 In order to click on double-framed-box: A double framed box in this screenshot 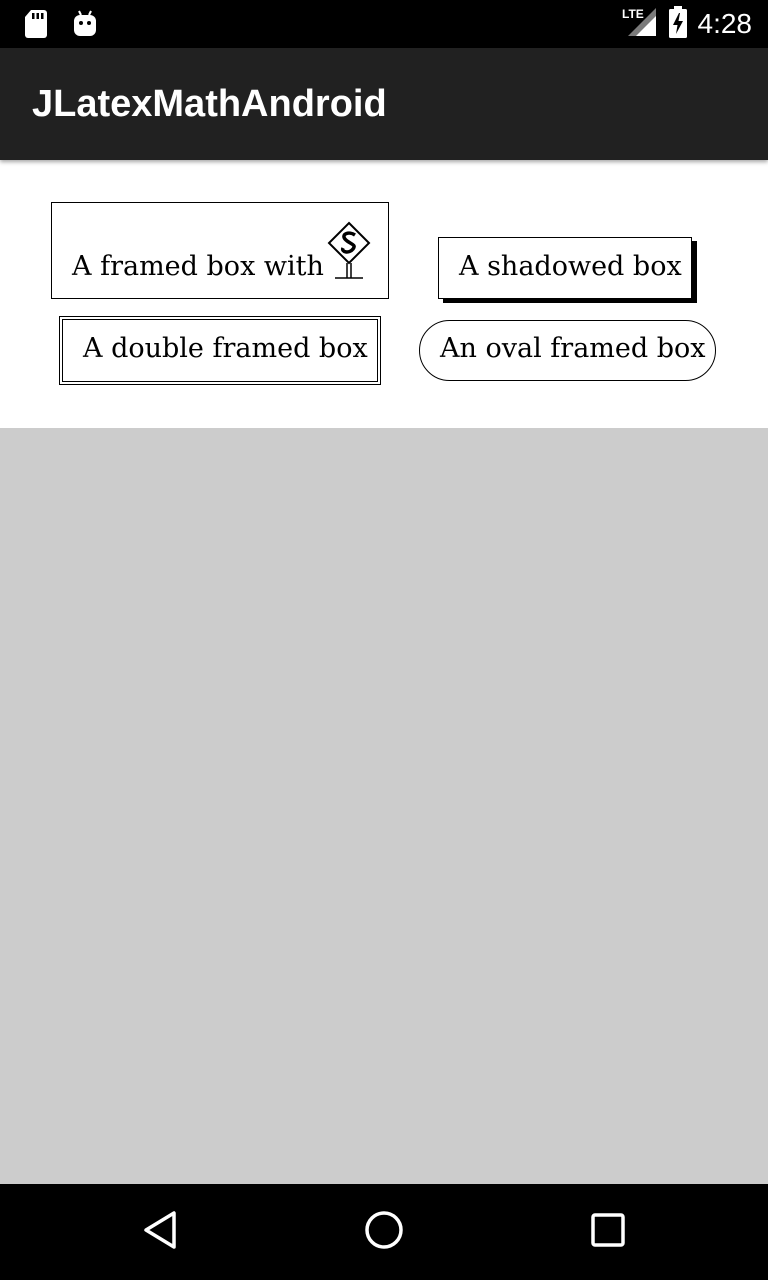, I will do `click(220, 350)`.